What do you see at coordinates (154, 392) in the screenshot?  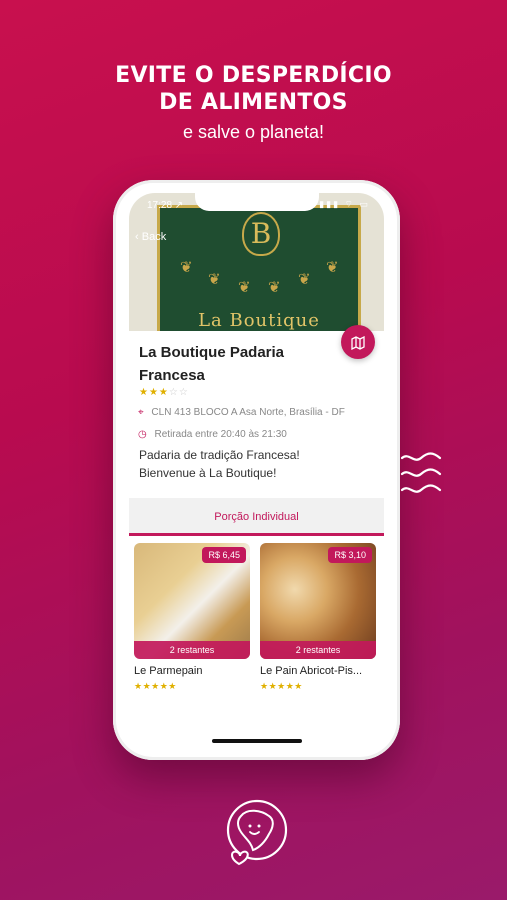 I see `rating-filled-stars: ★★★` at bounding box center [154, 392].